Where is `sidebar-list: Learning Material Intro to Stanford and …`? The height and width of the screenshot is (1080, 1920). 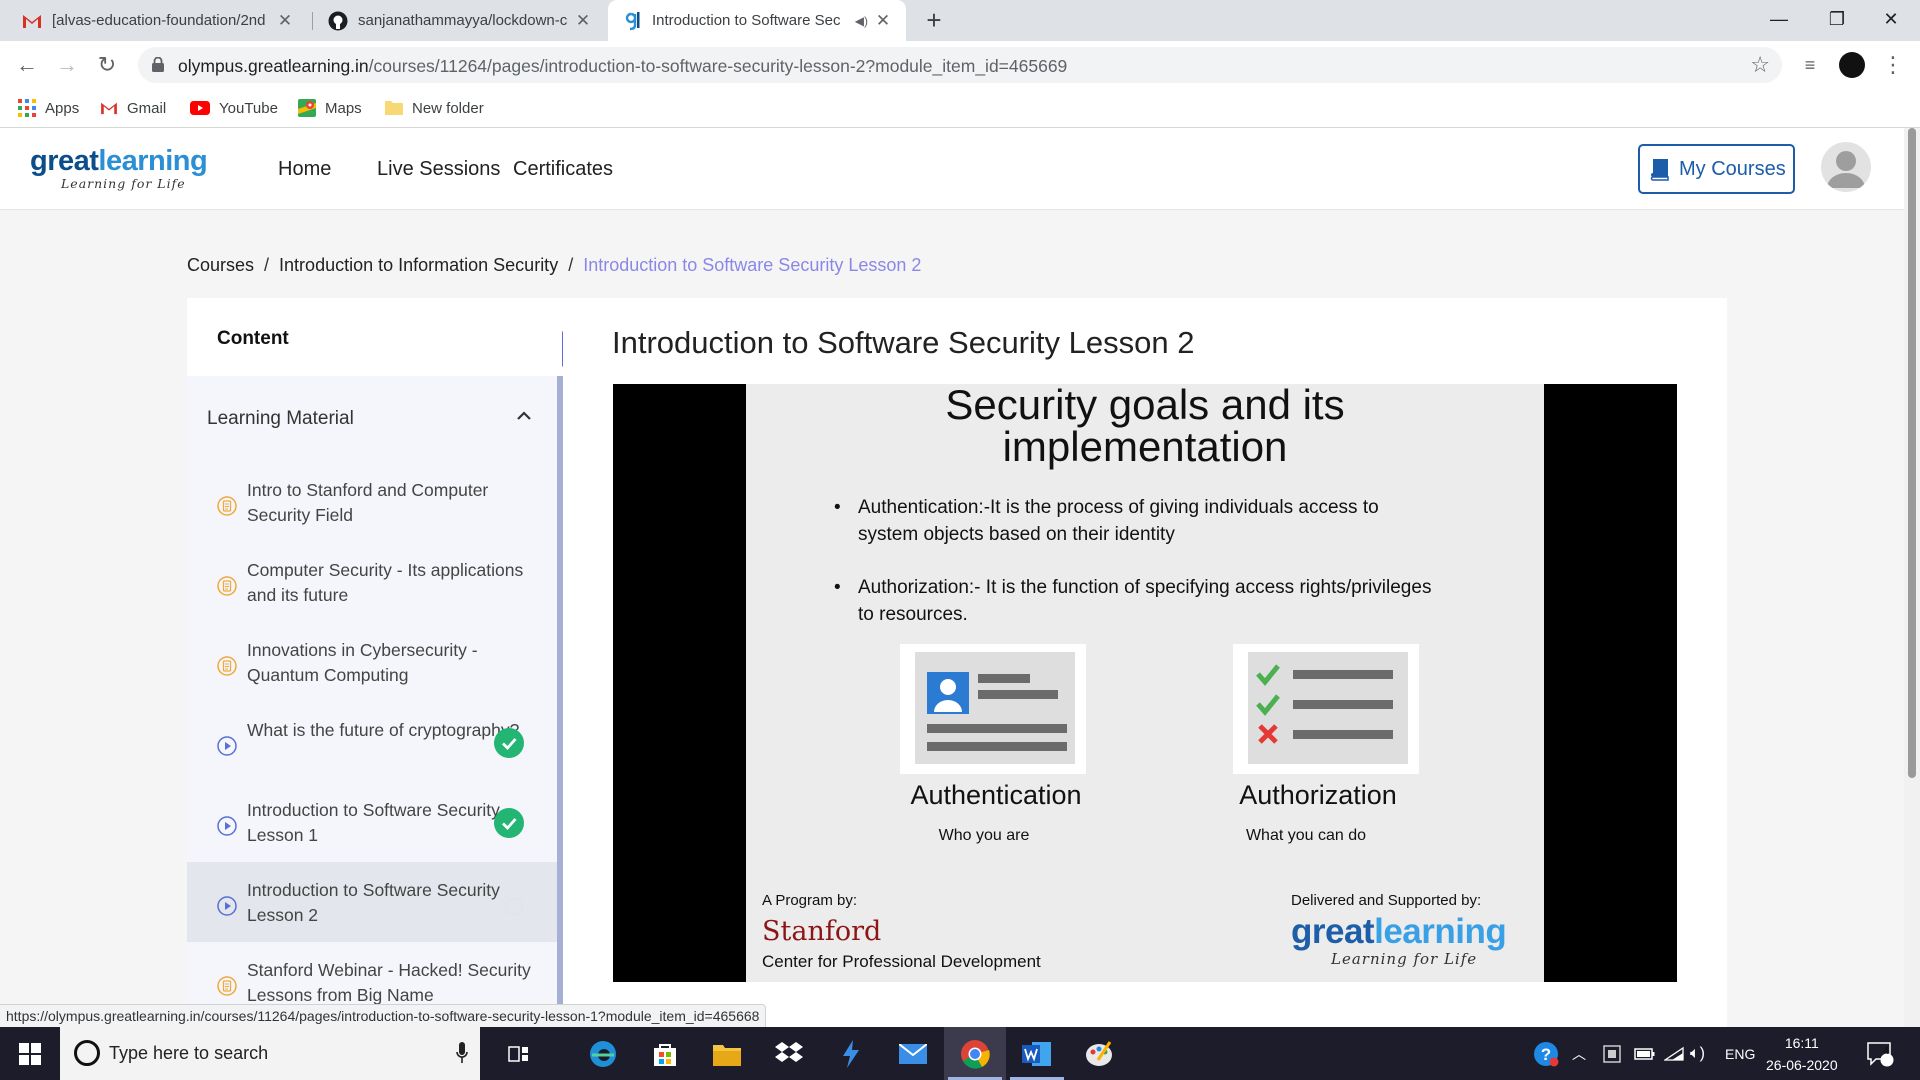 sidebar-list: Learning Material Intro to Stanford and … is located at coordinates (372, 701).